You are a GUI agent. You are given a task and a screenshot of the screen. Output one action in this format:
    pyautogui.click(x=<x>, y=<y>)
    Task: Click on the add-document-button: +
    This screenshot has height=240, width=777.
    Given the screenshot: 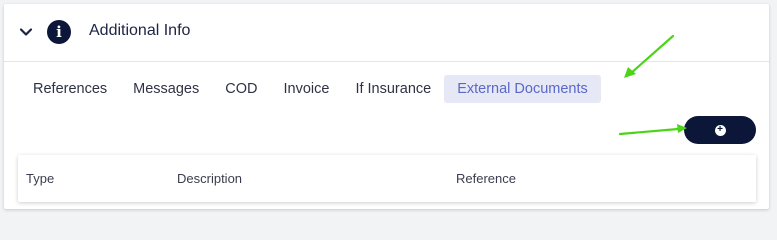 What is the action you would take?
    pyautogui.click(x=720, y=130)
    